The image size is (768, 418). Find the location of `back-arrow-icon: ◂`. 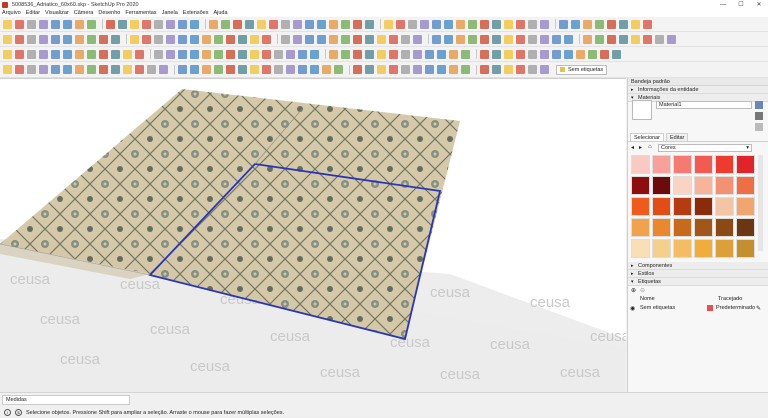

back-arrow-icon: ◂ is located at coordinates (632, 147).